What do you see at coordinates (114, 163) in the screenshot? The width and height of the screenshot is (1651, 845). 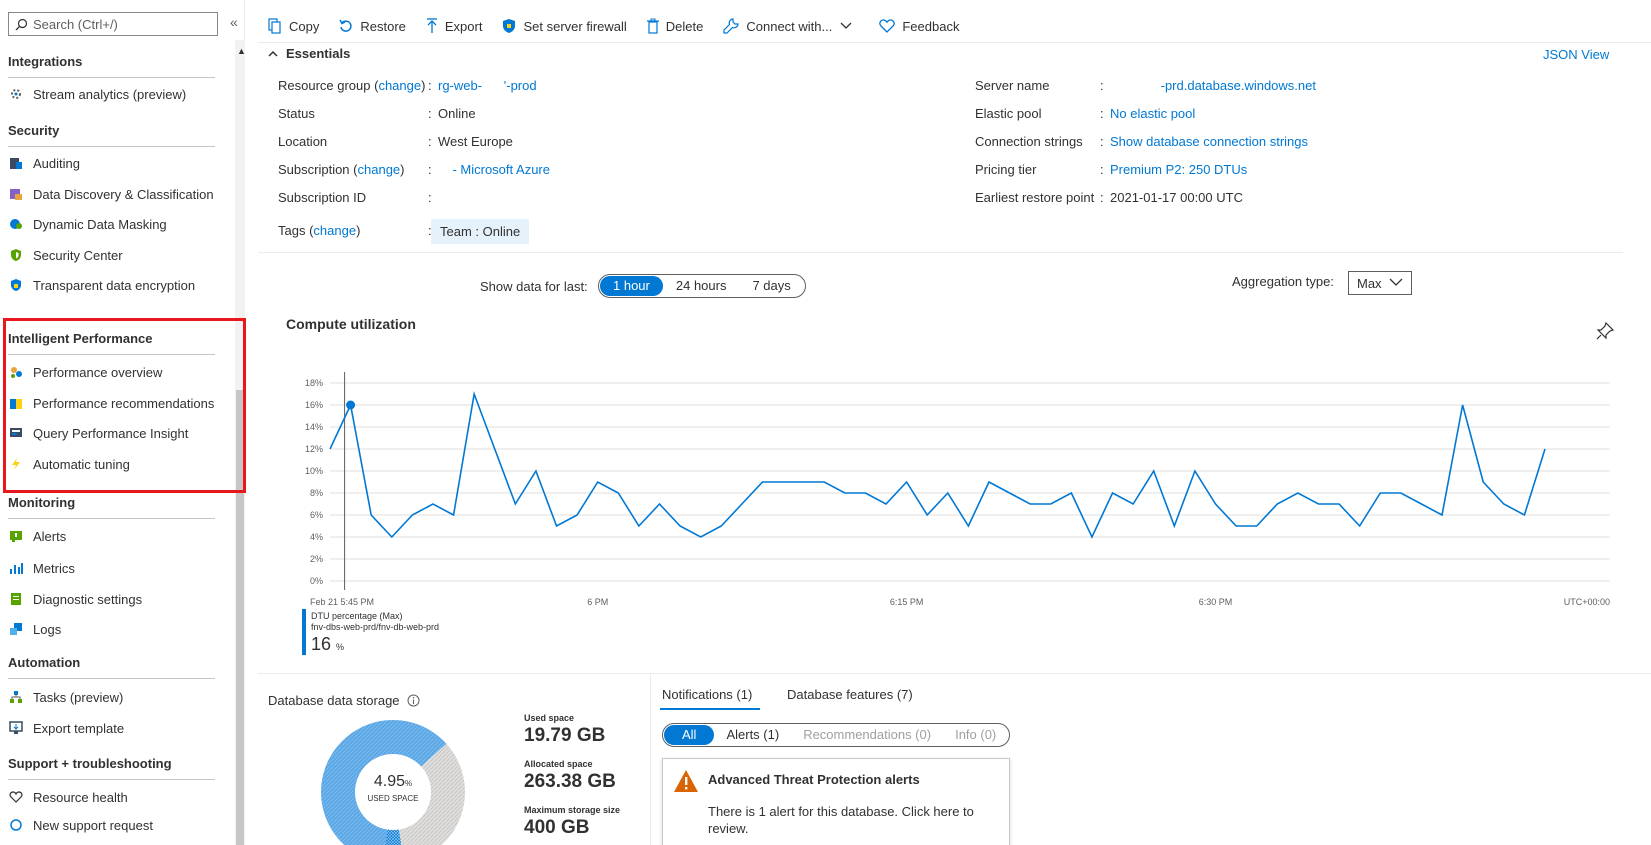 I see `sidebar-item-auditing: Auditing` at bounding box center [114, 163].